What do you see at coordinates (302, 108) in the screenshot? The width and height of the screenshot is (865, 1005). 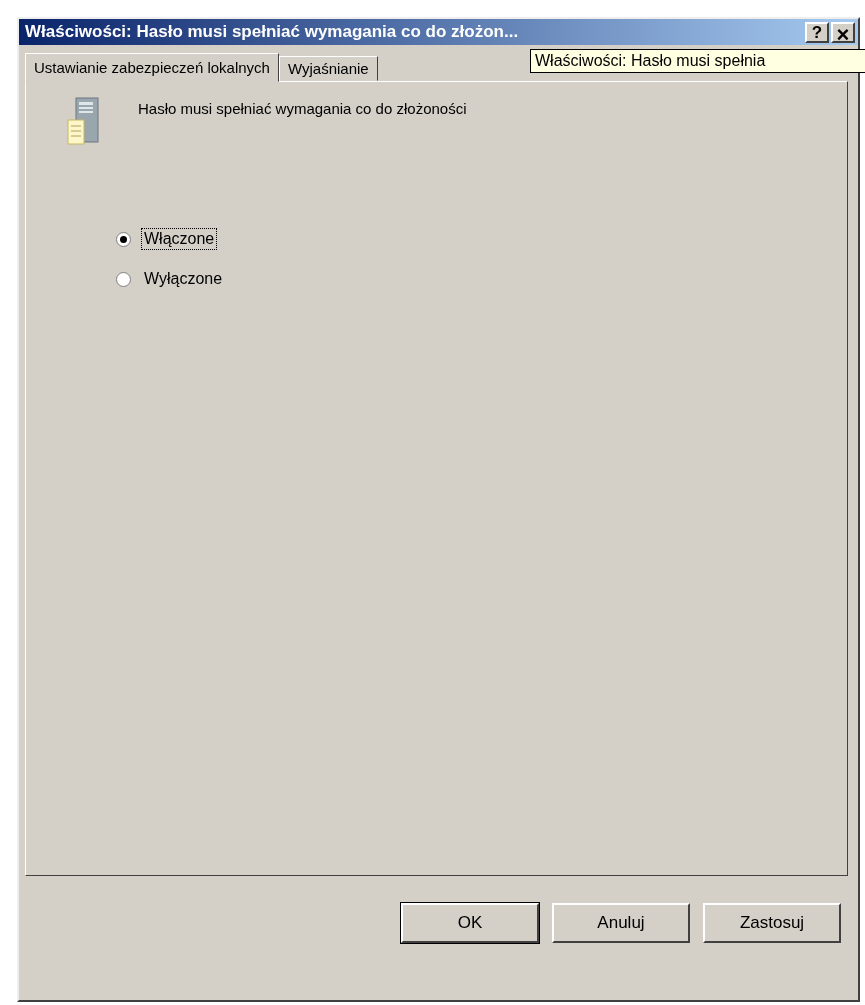 I see `policy-name: Hasło musi spełniać wymagania co do złożoności` at bounding box center [302, 108].